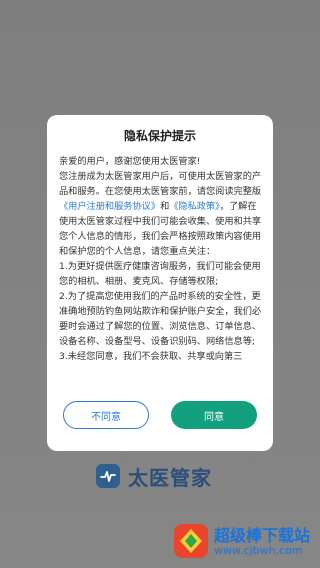 This screenshot has width=320, height=568. What do you see at coordinates (258, 550) in the screenshot?
I see `watermark-url: www.cjbwh.com` at bounding box center [258, 550].